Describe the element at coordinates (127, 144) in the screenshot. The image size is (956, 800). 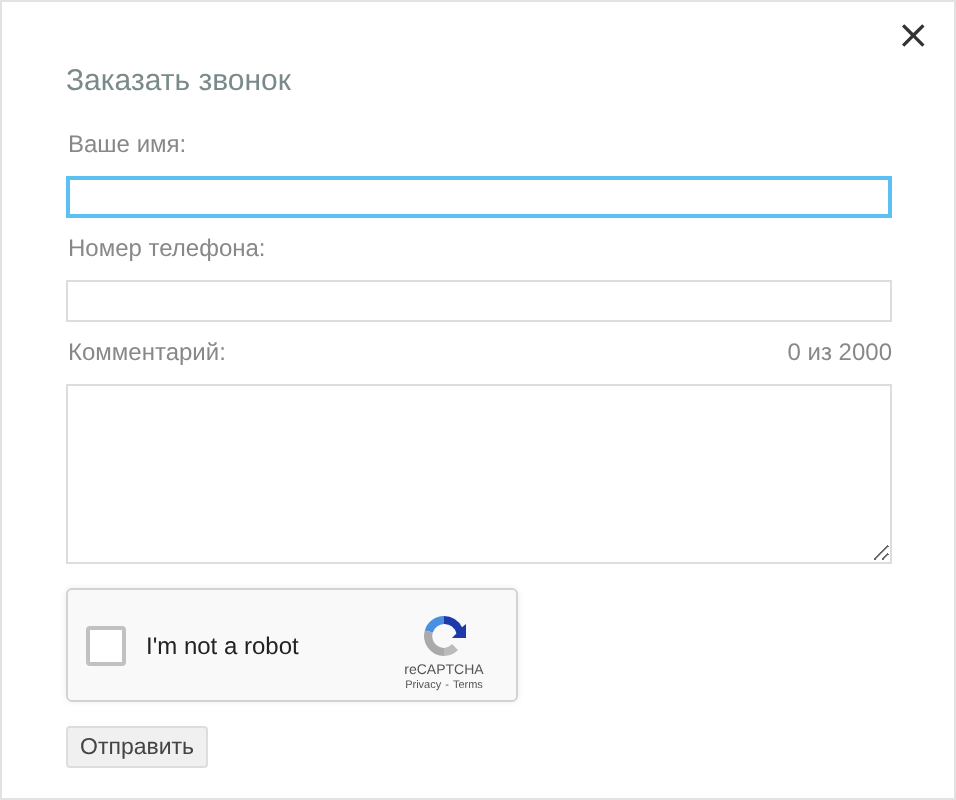
I see `field-label: Ваше имя:` at that location.